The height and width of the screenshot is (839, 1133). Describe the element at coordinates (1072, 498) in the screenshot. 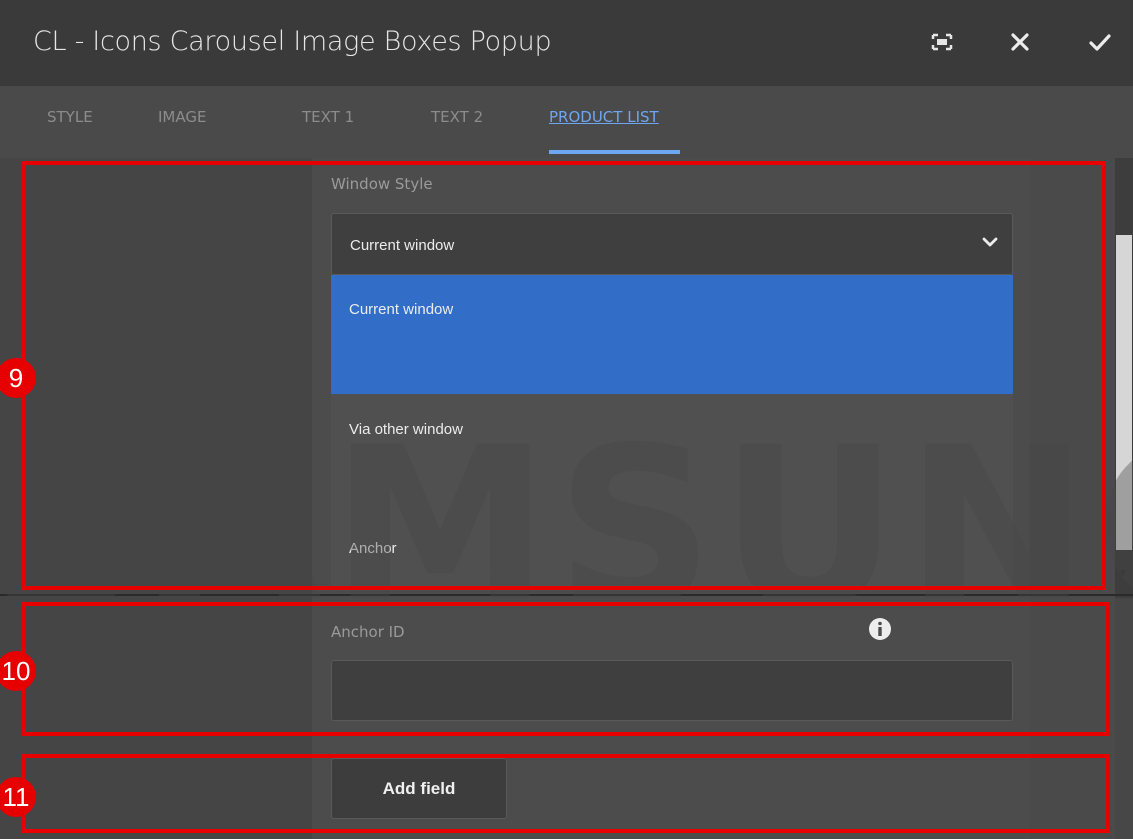

I see `right-column` at that location.